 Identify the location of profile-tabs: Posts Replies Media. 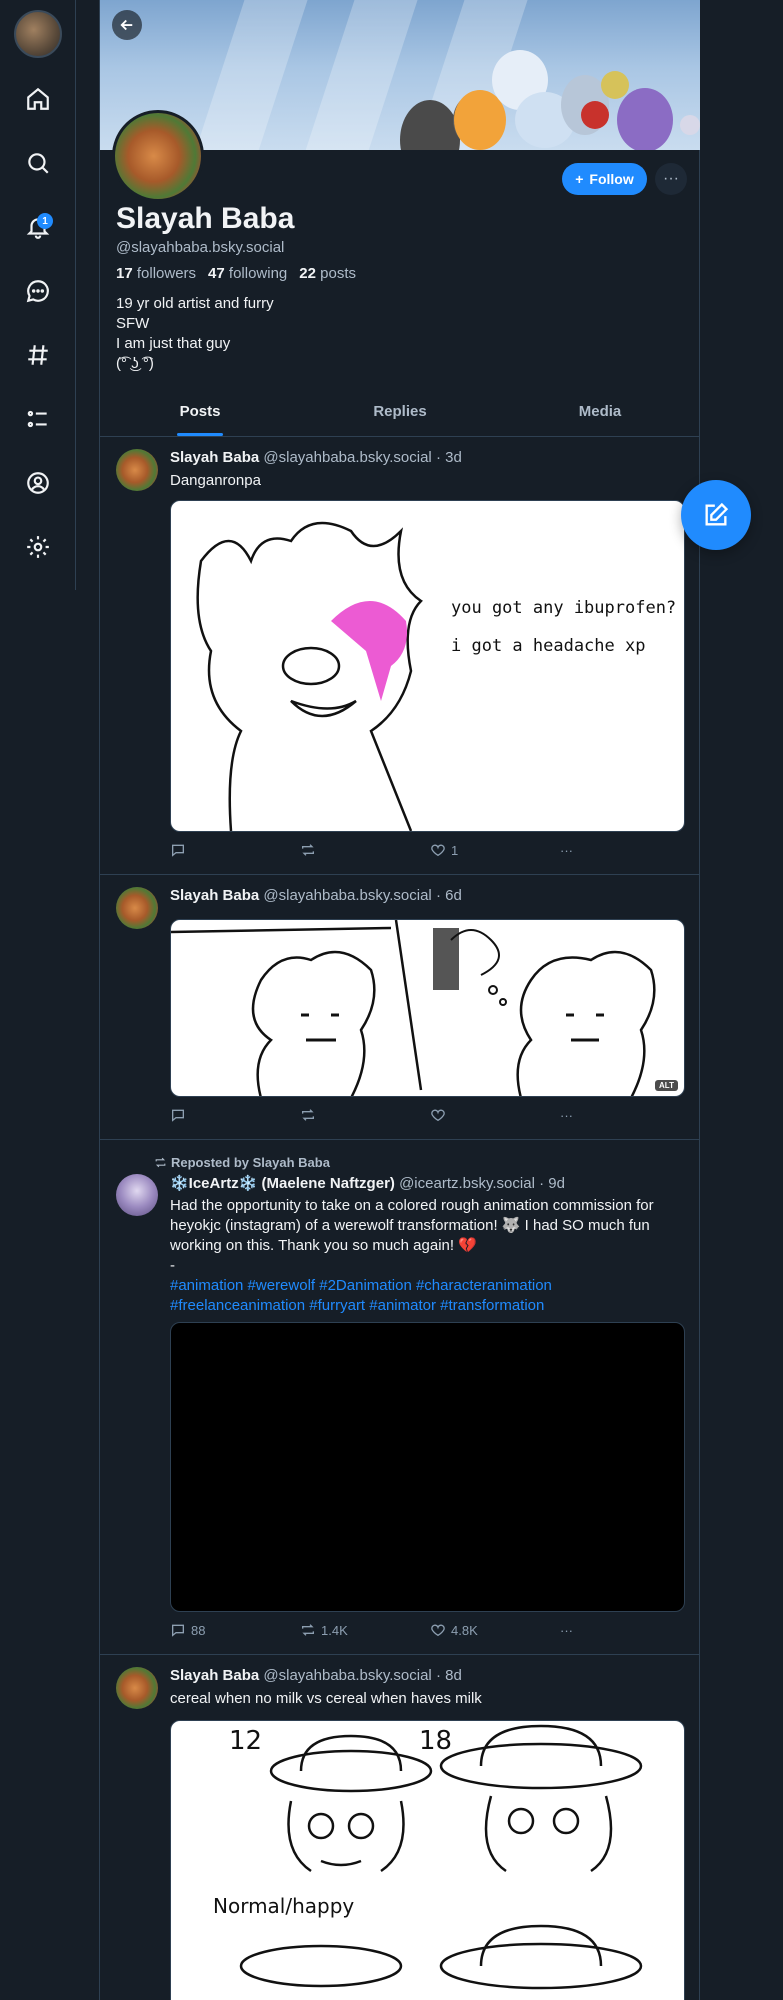
(400, 416).